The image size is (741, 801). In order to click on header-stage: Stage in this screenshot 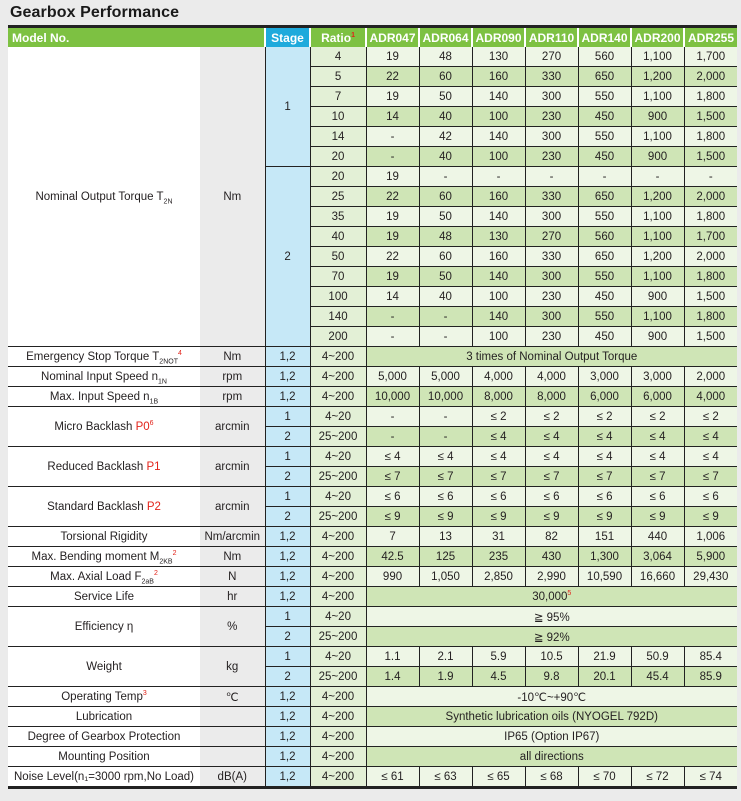, I will do `click(287, 36)`.